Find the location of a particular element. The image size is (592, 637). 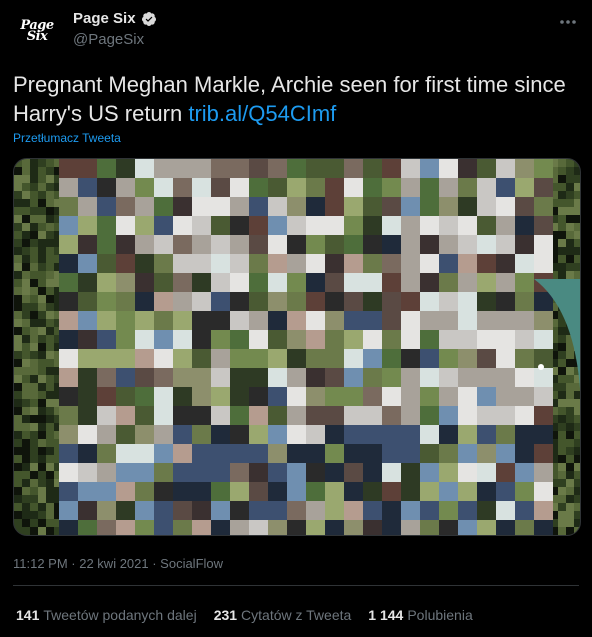

tweet-link: trib.al/Q54CImf is located at coordinates (262, 113).